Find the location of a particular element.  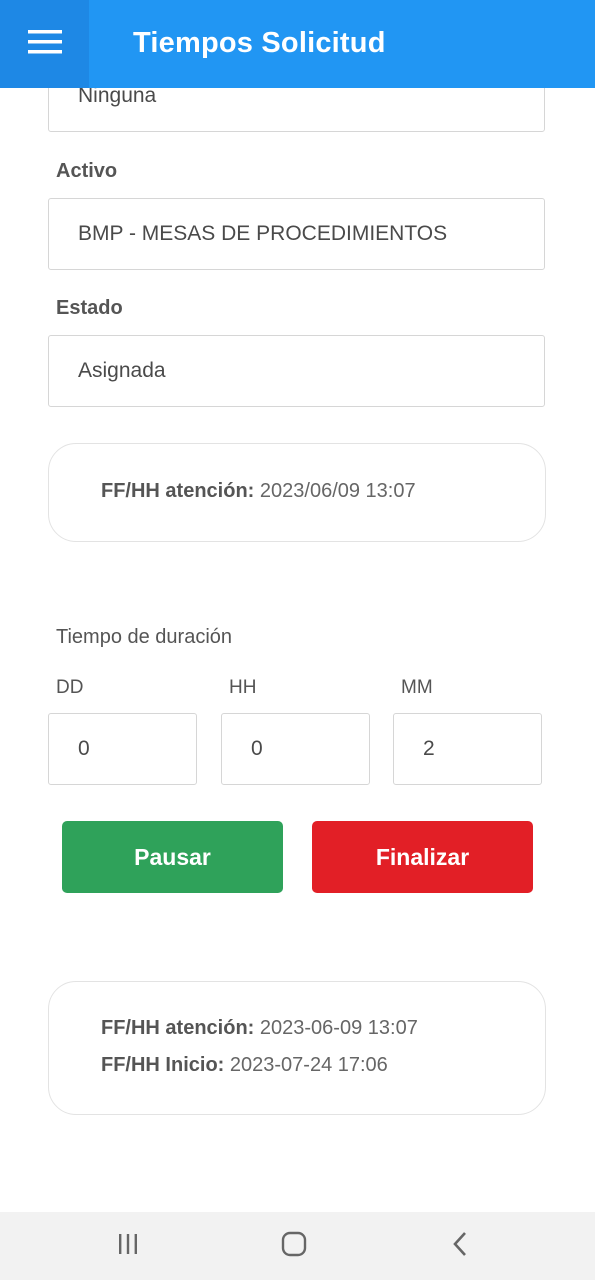

menu-button is located at coordinates (44, 44).